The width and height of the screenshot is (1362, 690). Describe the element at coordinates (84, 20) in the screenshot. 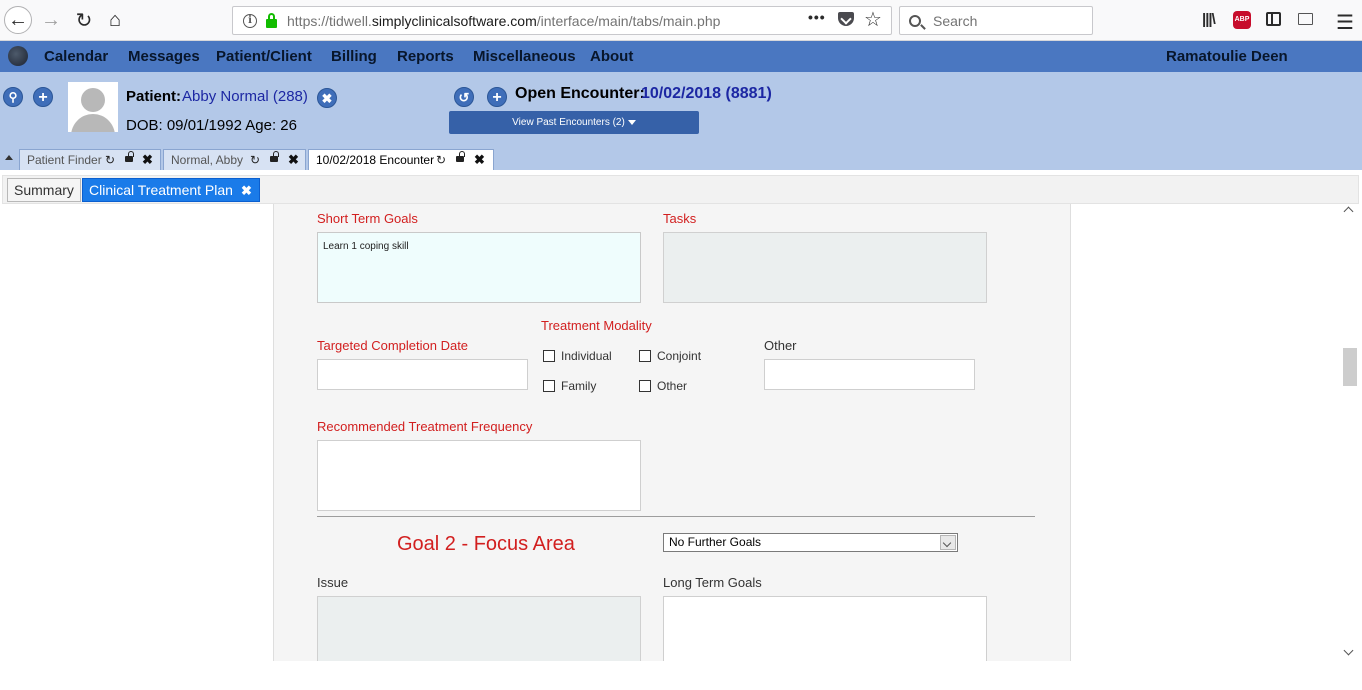

I see `reload-icon: ↻` at that location.